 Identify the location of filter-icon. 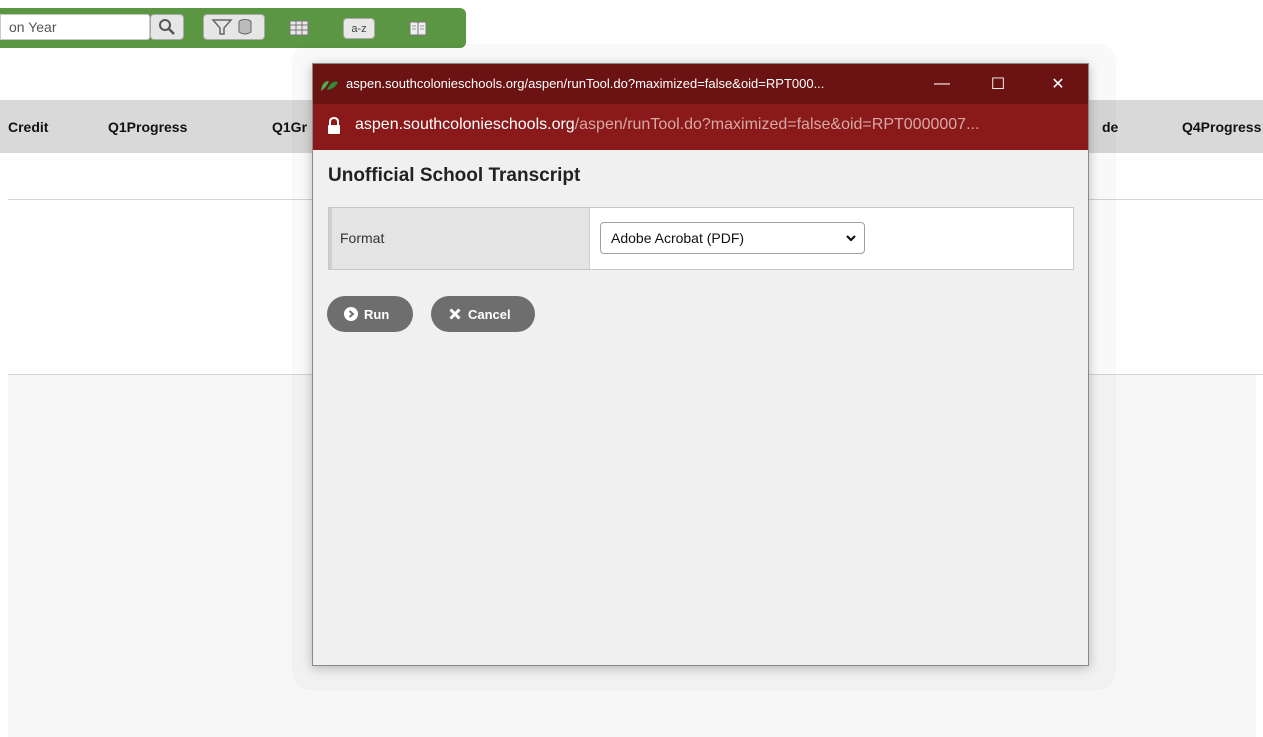
(231, 27).